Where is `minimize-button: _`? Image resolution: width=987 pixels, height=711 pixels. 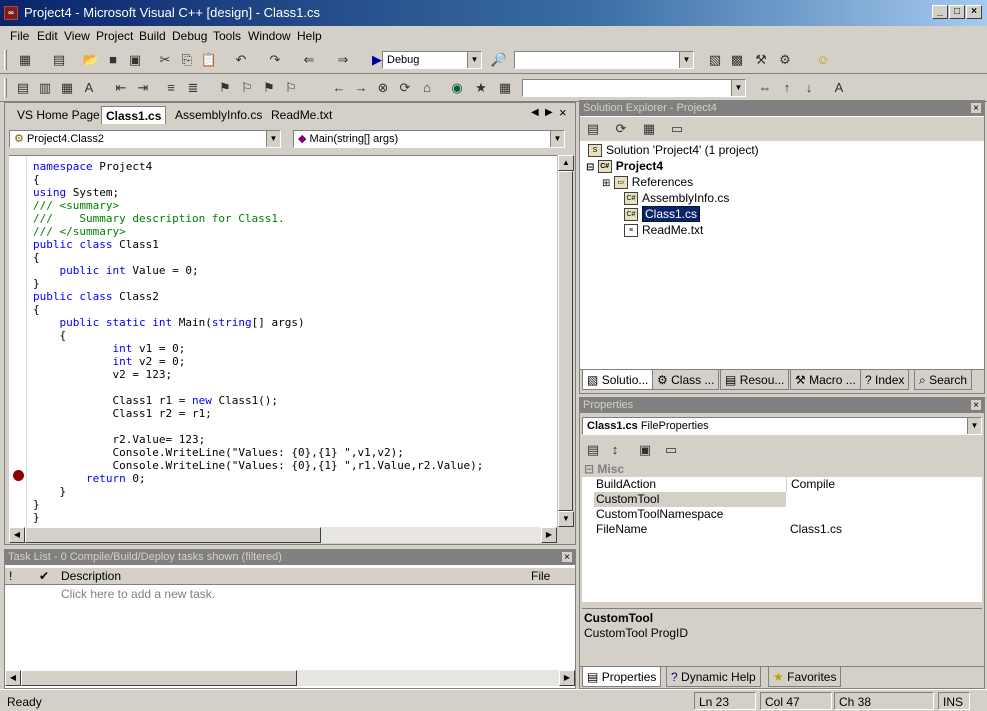
minimize-button: _ is located at coordinates (940, 12).